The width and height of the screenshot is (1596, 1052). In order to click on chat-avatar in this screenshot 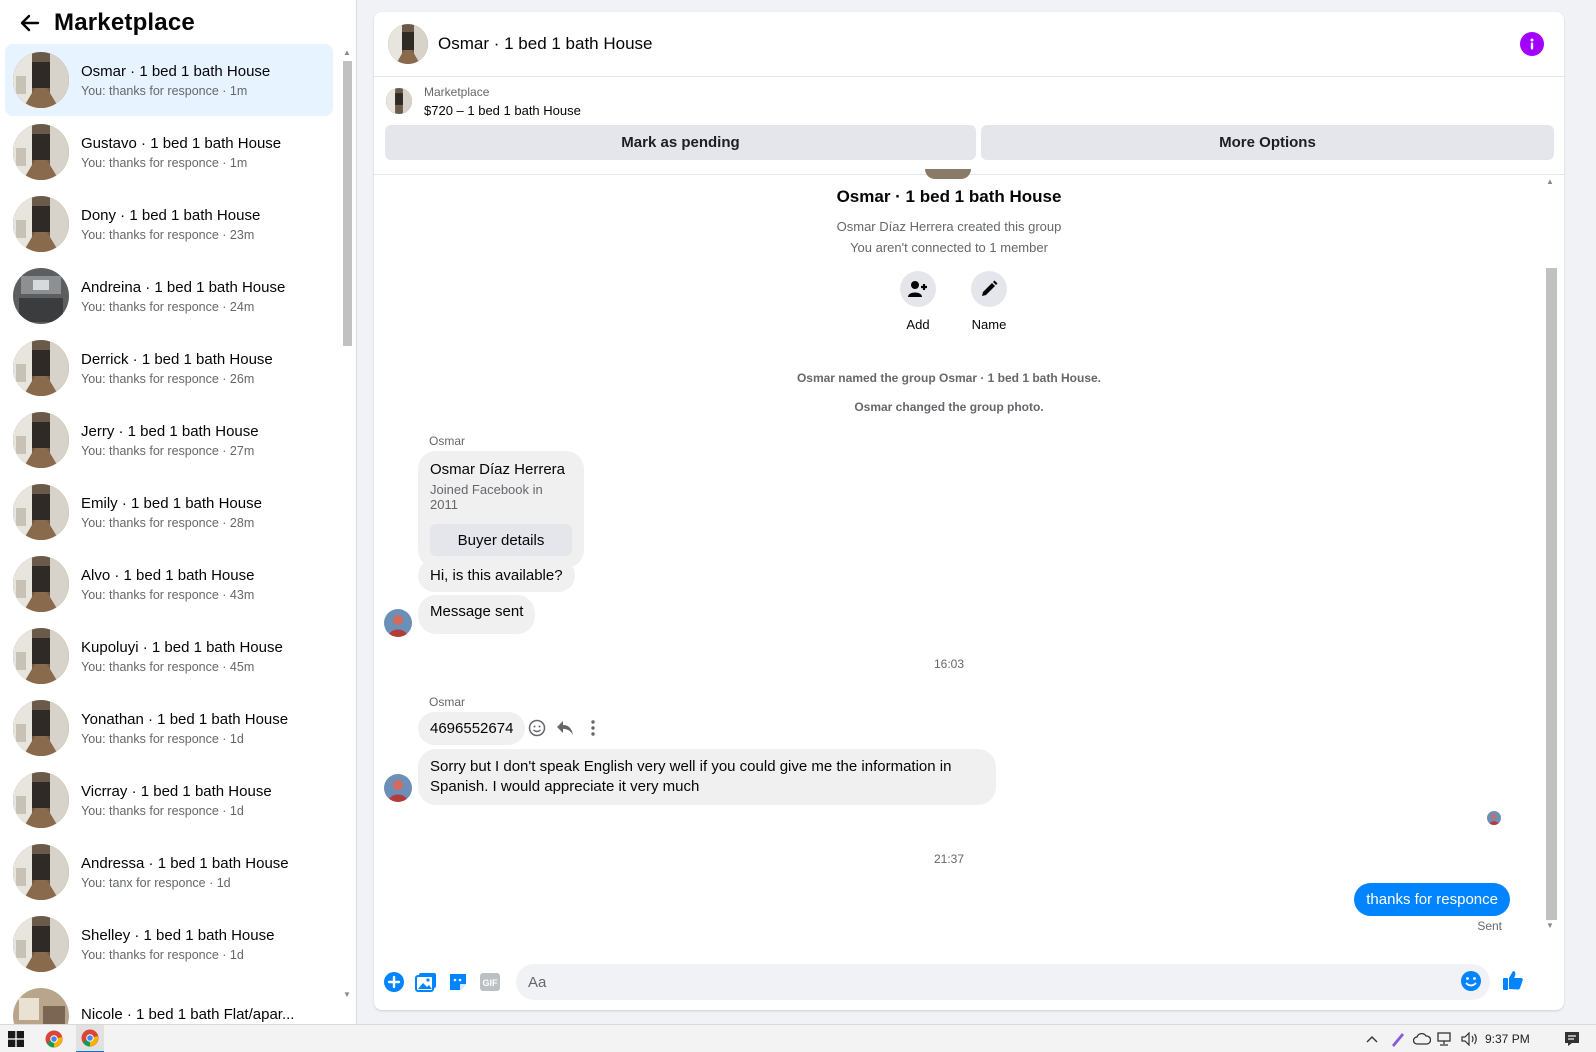, I will do `click(408, 44)`.